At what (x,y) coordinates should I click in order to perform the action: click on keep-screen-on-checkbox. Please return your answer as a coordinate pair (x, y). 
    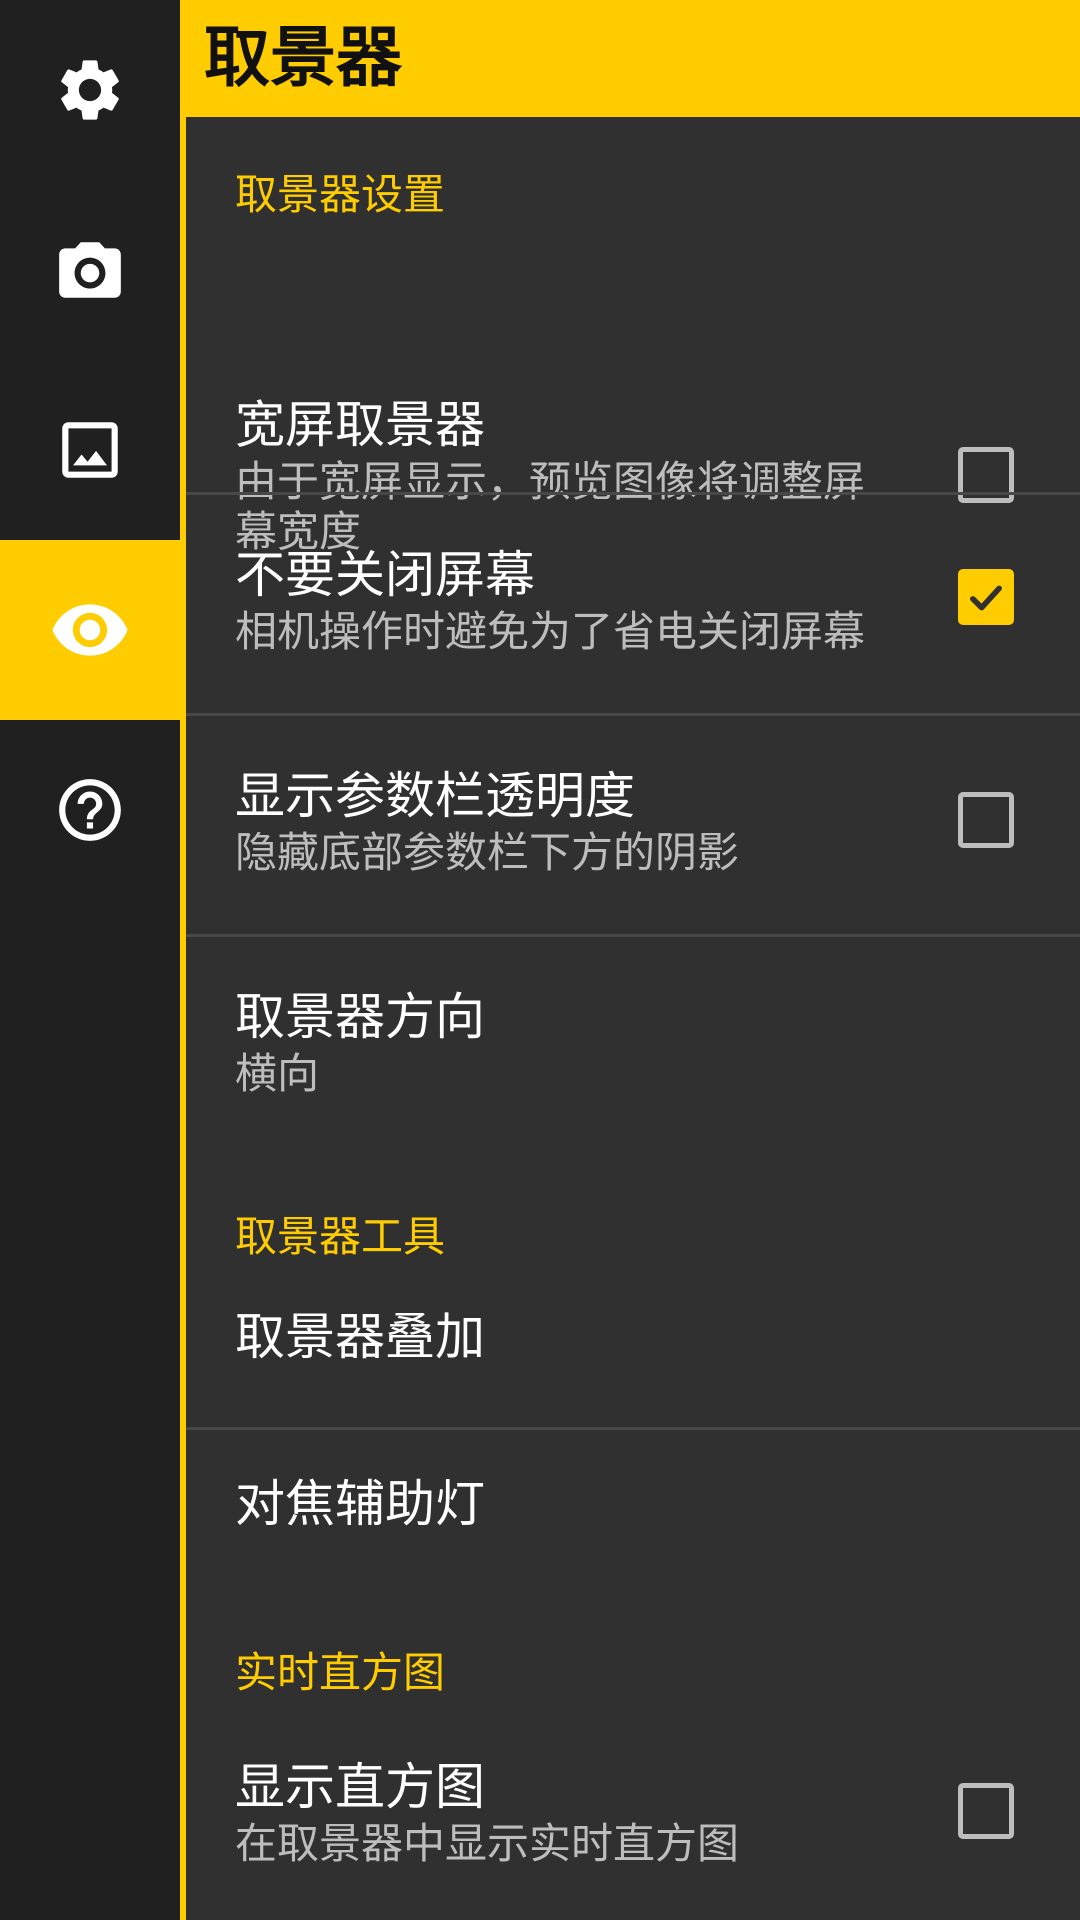
    Looking at the image, I should click on (986, 597).